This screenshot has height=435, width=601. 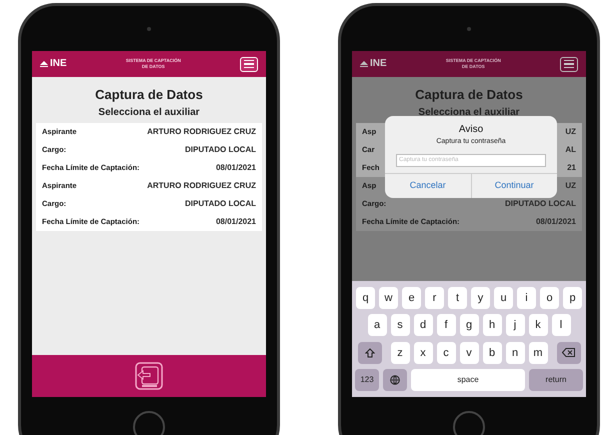 What do you see at coordinates (411, 297) in the screenshot?
I see `key: e` at bounding box center [411, 297].